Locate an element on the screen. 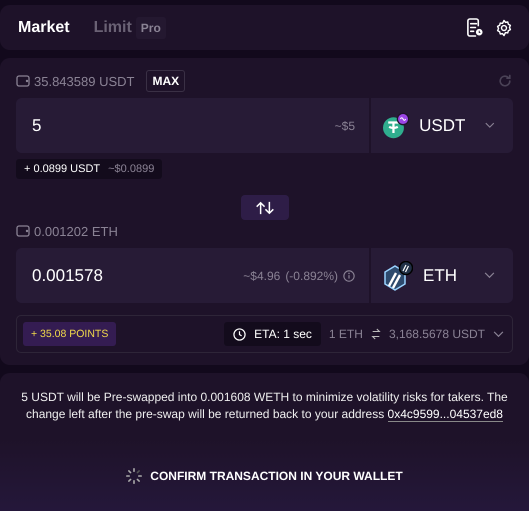  tab: Market is located at coordinates (44, 27).